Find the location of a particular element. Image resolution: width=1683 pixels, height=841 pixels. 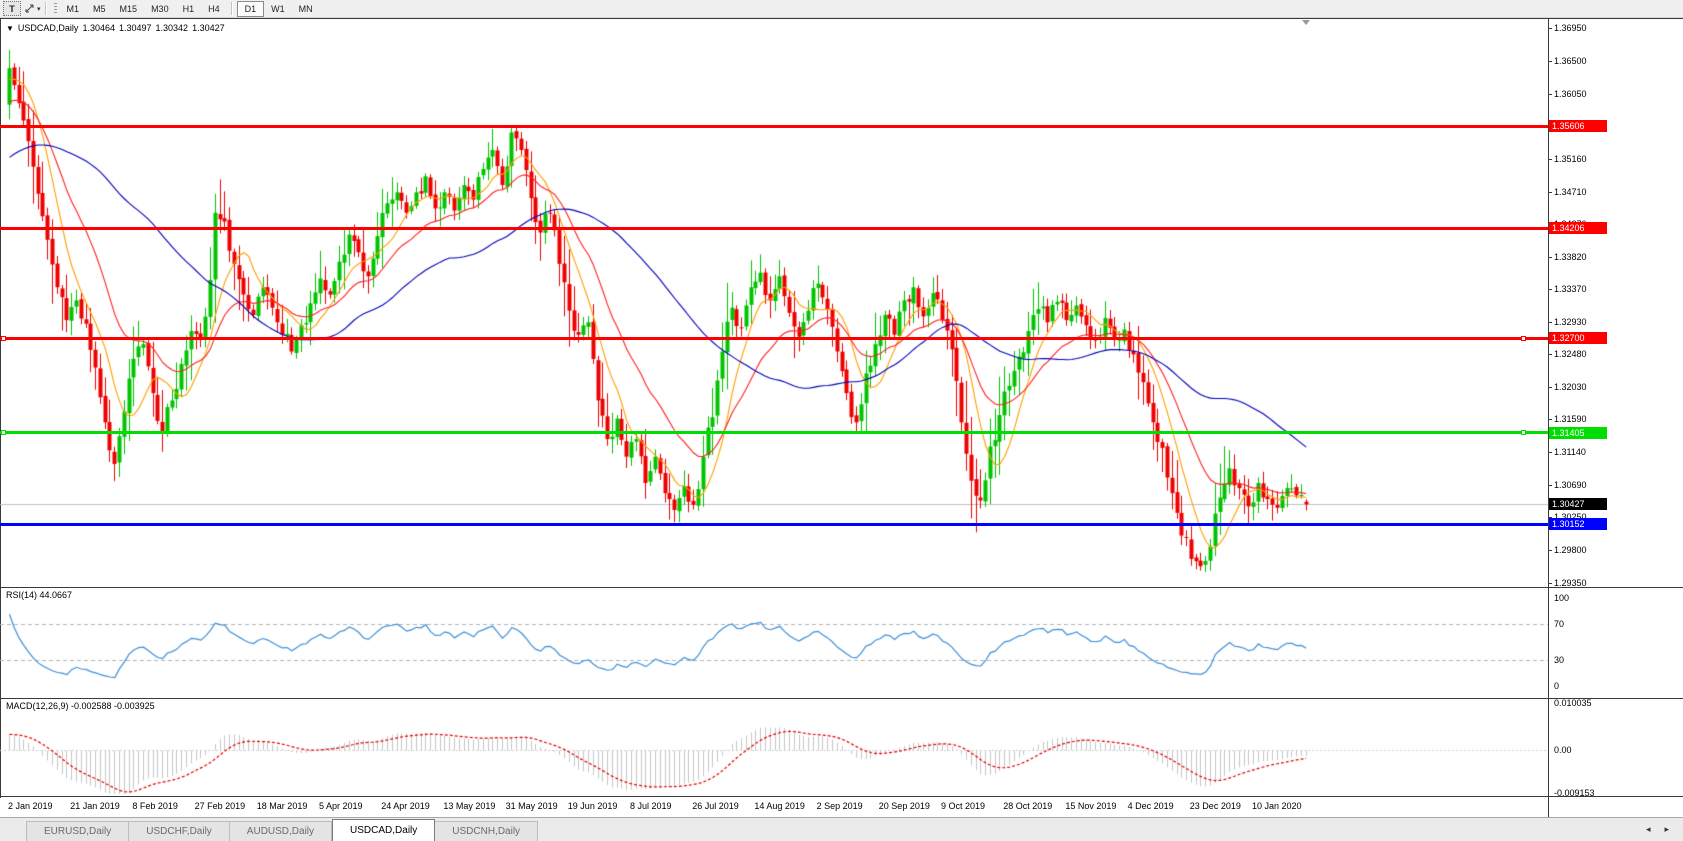

macd-axis-label: 0.00 is located at coordinates (1563, 750).